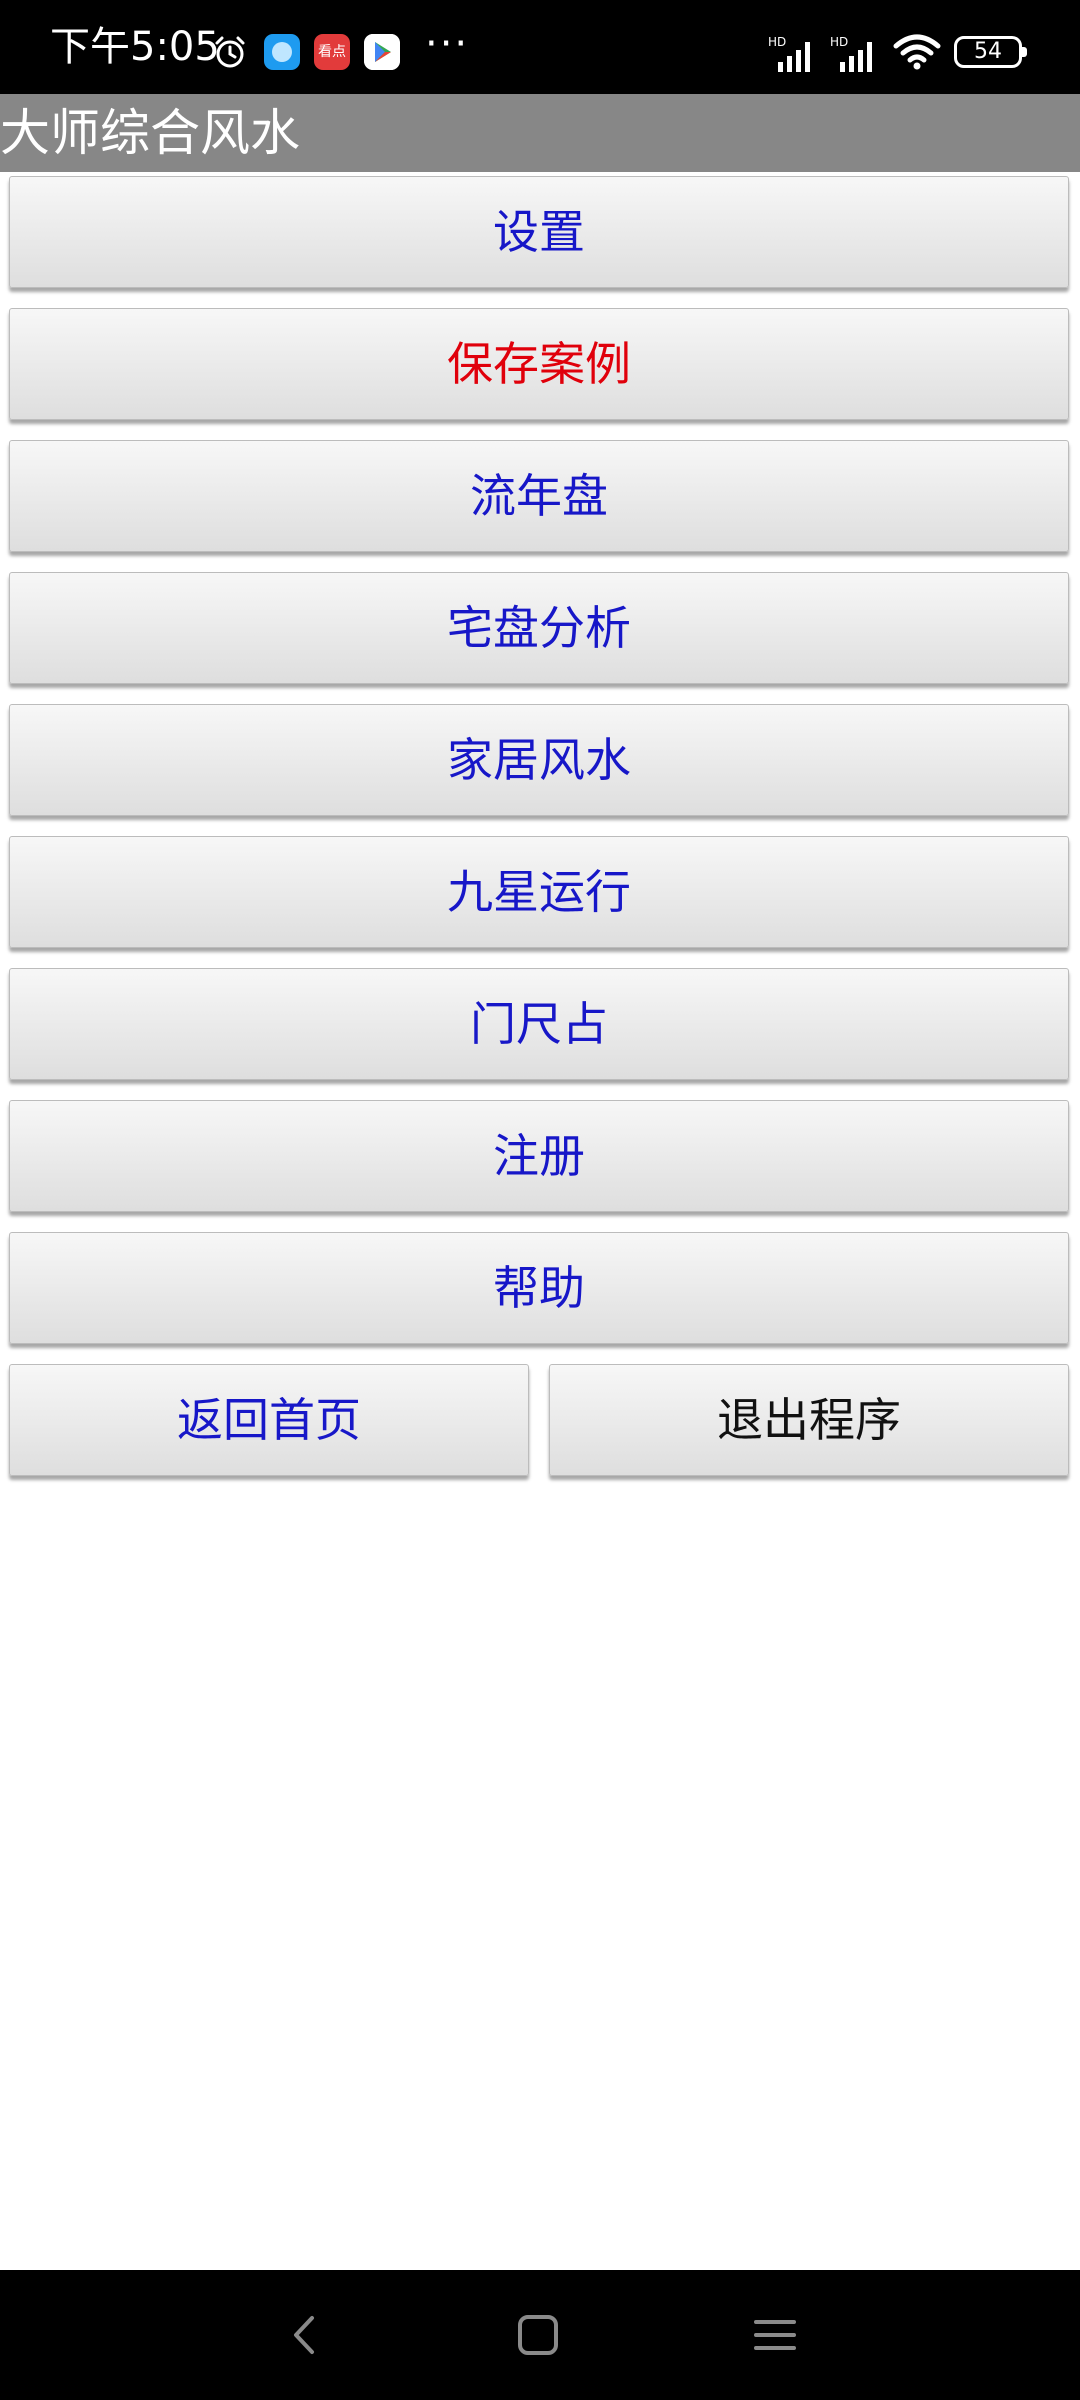 The image size is (1080, 2400). I want to click on battery-icon: 54, so click(990, 52).